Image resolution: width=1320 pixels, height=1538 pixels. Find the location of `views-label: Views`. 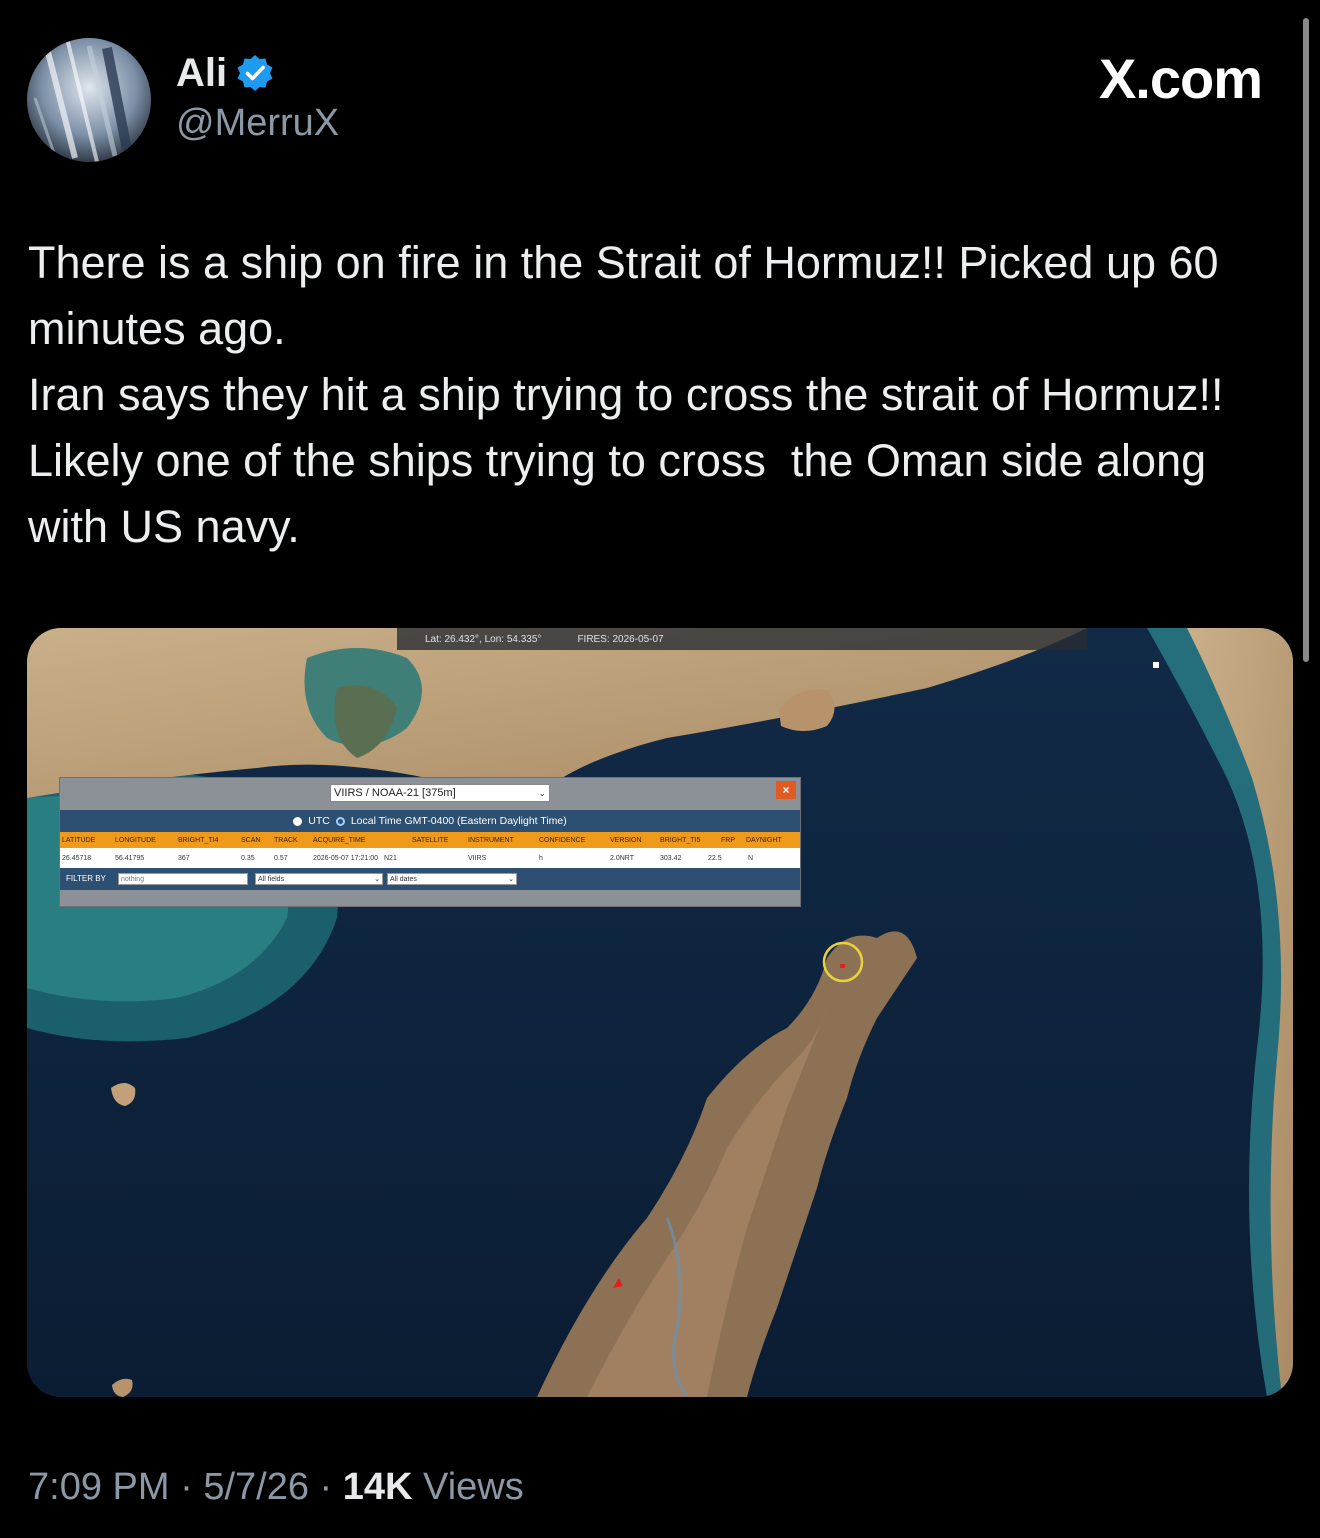

views-label: Views is located at coordinates (473, 1487).